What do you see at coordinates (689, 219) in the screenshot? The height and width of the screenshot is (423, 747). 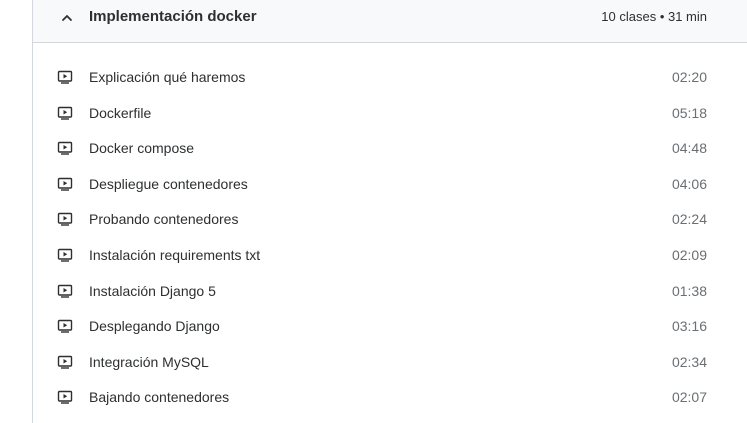 I see `lecture-duration: 02:24` at bounding box center [689, 219].